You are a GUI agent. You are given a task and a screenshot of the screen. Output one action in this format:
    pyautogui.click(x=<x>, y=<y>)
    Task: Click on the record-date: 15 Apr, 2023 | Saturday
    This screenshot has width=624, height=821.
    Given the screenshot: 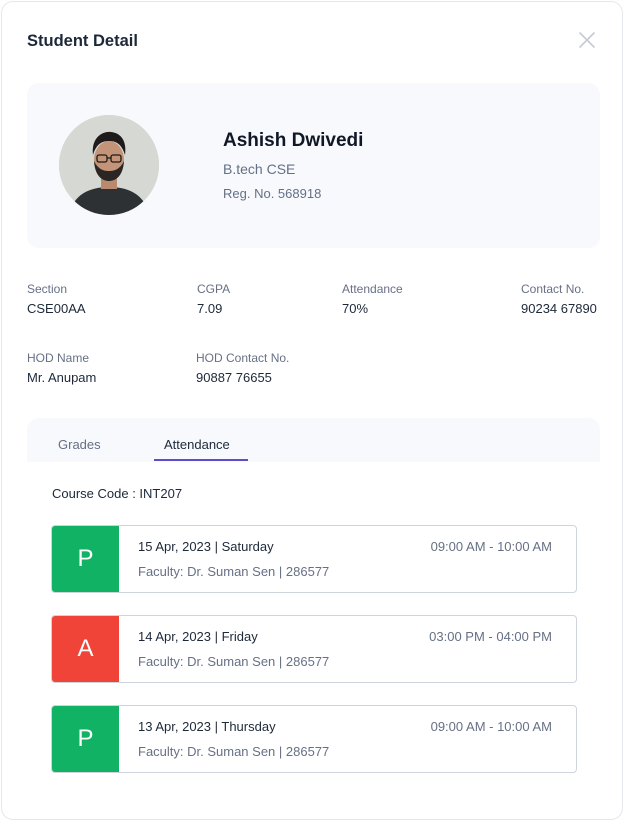 What is the action you would take?
    pyautogui.click(x=206, y=546)
    